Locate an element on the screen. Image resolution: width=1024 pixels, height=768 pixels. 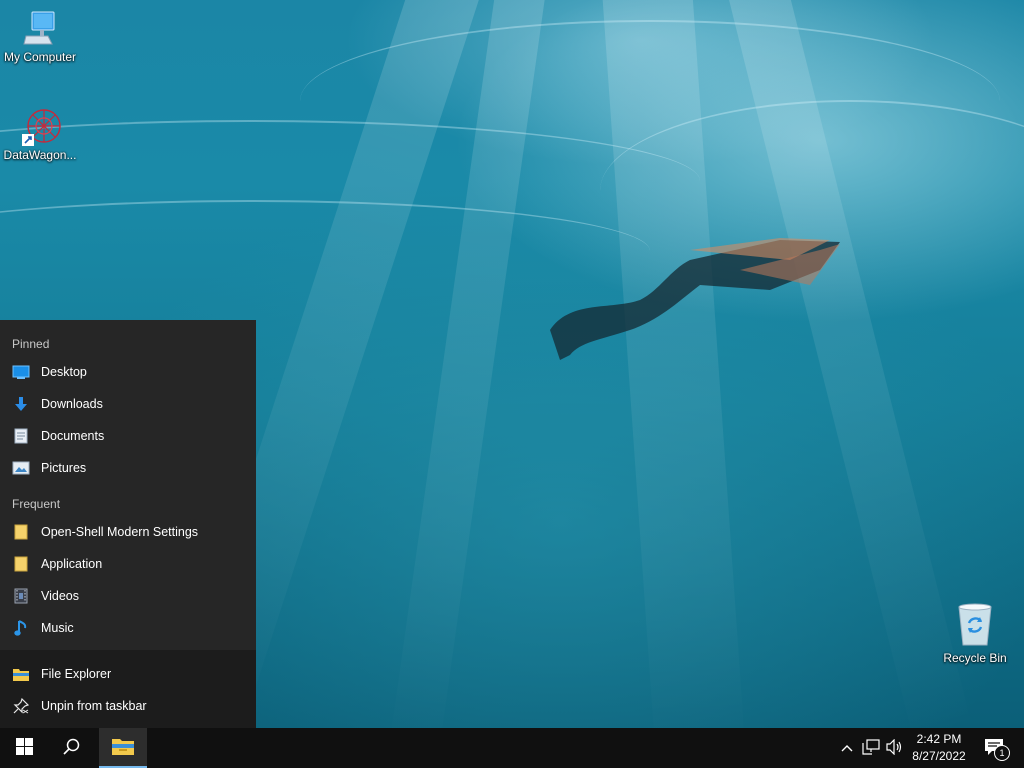
jumplist-item-label: File Explorer is located at coordinates (76, 674).